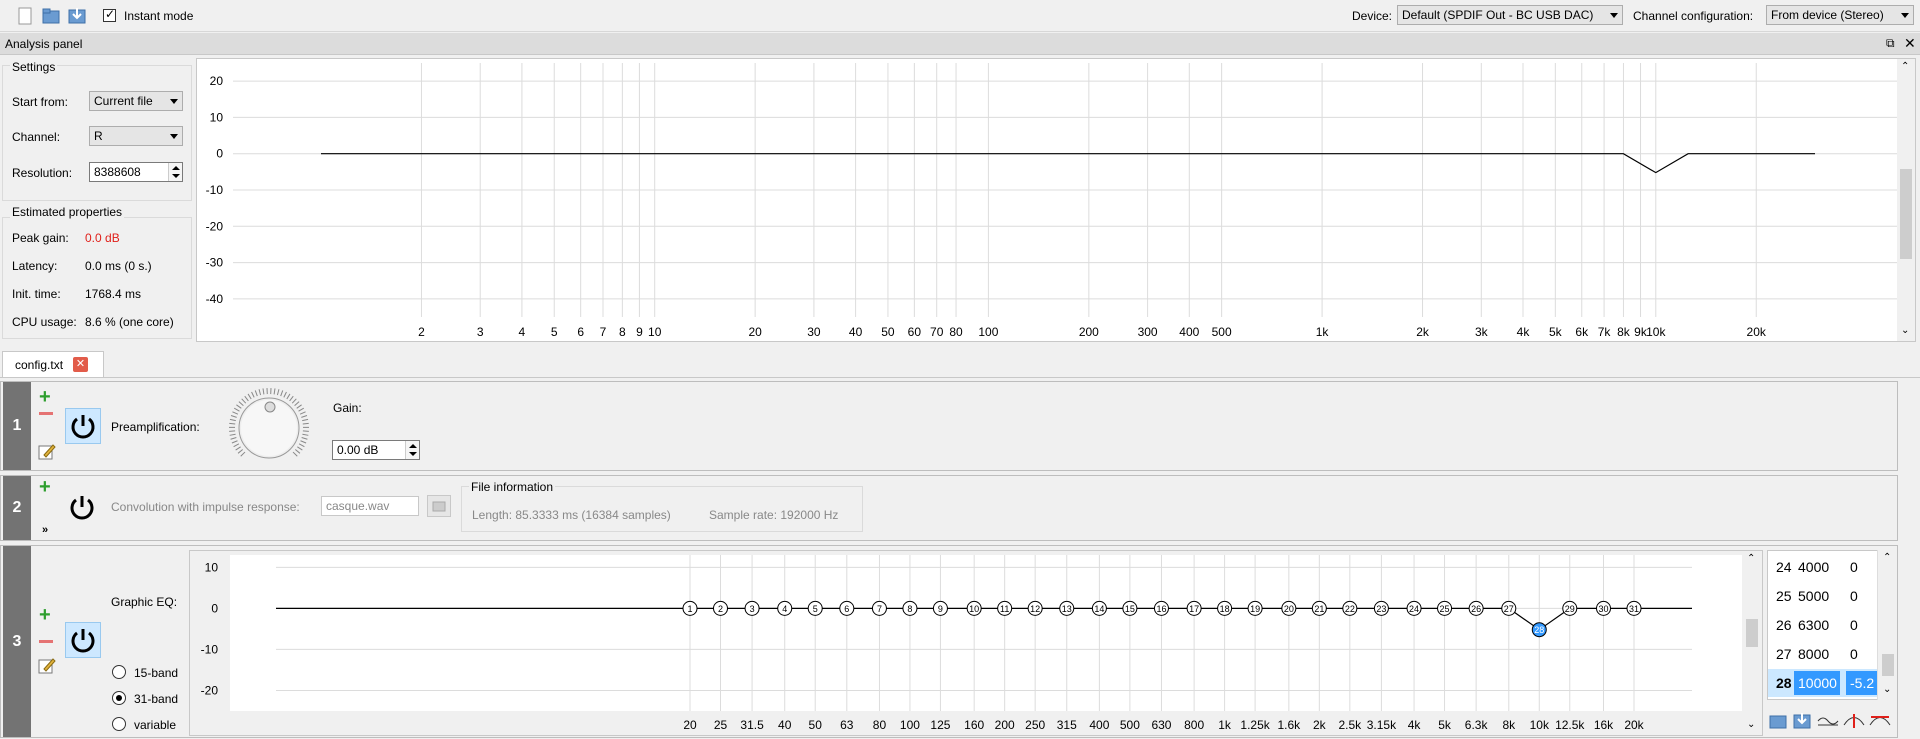 Image resolution: width=1920 pixels, height=739 pixels. I want to click on resolution-spinbox: 8388608, so click(136, 172).